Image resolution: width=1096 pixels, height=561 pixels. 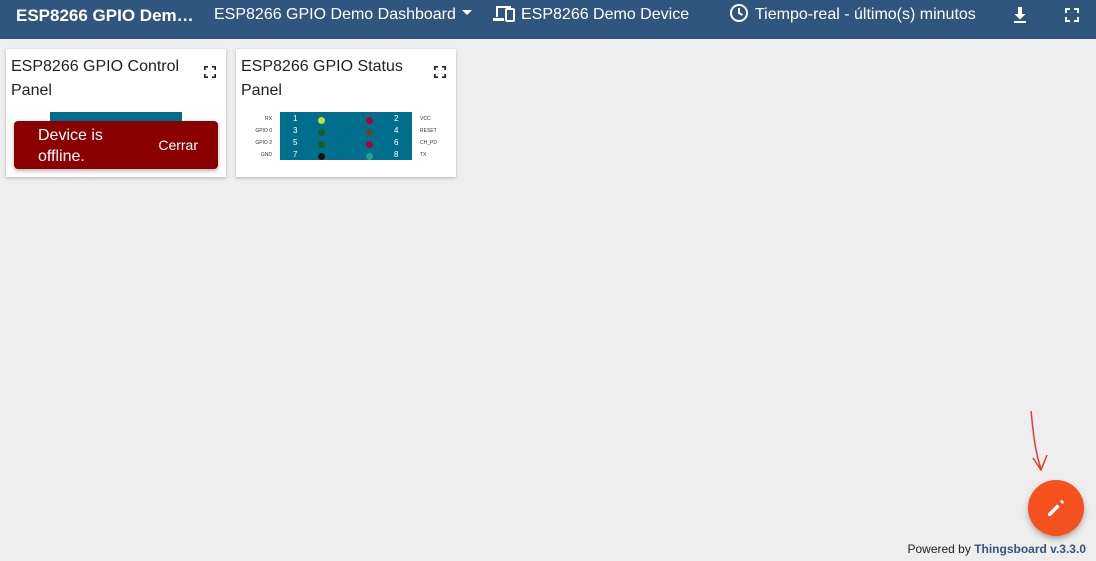 What do you see at coordinates (865, 15) in the screenshot?
I see `timewindow-label: Tiempo-real - último(s) minutos` at bounding box center [865, 15].